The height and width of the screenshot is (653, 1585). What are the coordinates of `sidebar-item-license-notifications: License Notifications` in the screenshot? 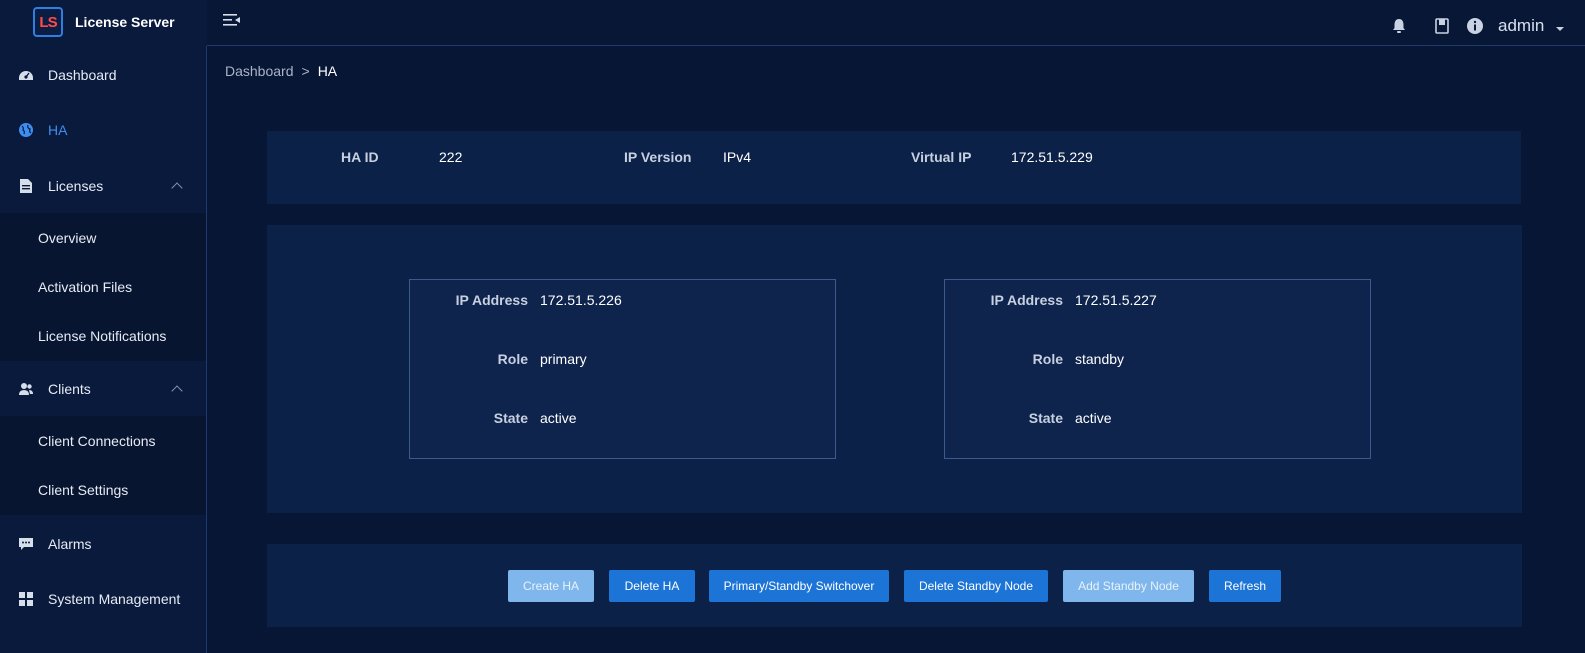 It's located at (103, 335).